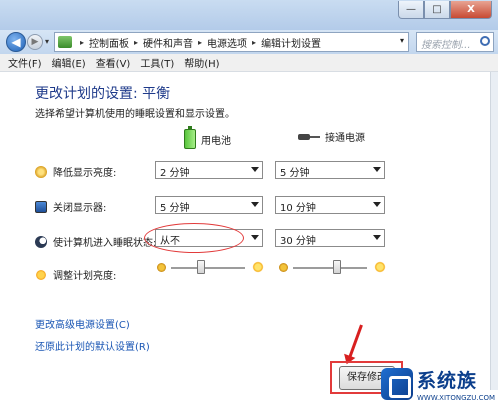 The image size is (498, 412). What do you see at coordinates (92, 345) in the screenshot?
I see `restore-defaults-link: 还原此计划的默认设置(R)` at bounding box center [92, 345].